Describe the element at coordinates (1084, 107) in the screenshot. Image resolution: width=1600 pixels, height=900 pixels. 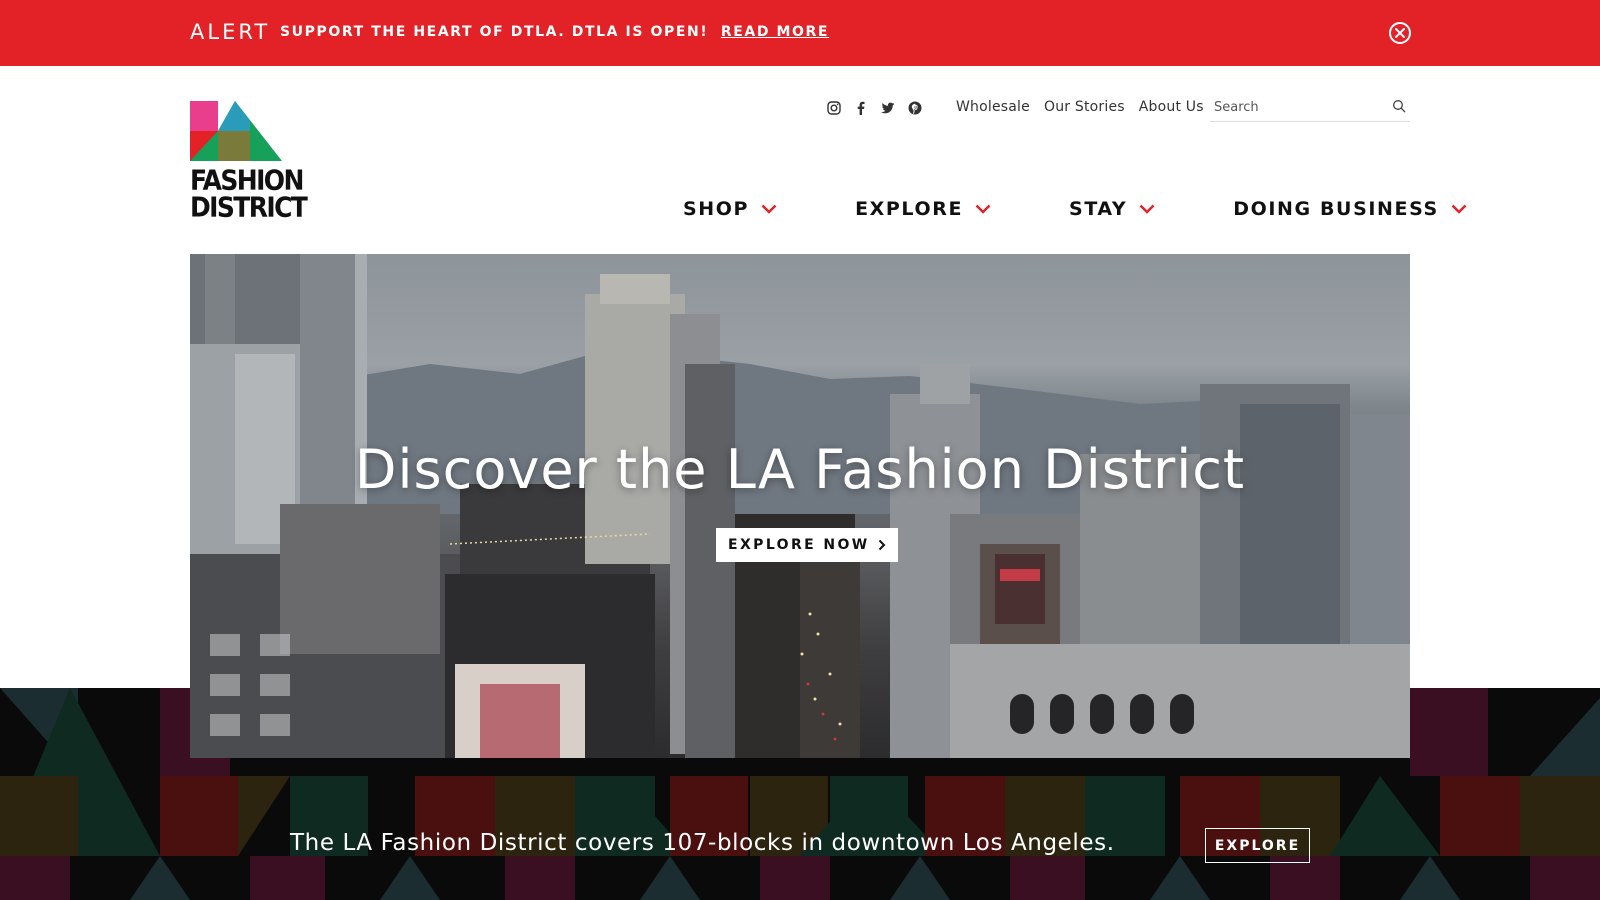
I see `nav-our-stories-link: Our Stories` at that location.